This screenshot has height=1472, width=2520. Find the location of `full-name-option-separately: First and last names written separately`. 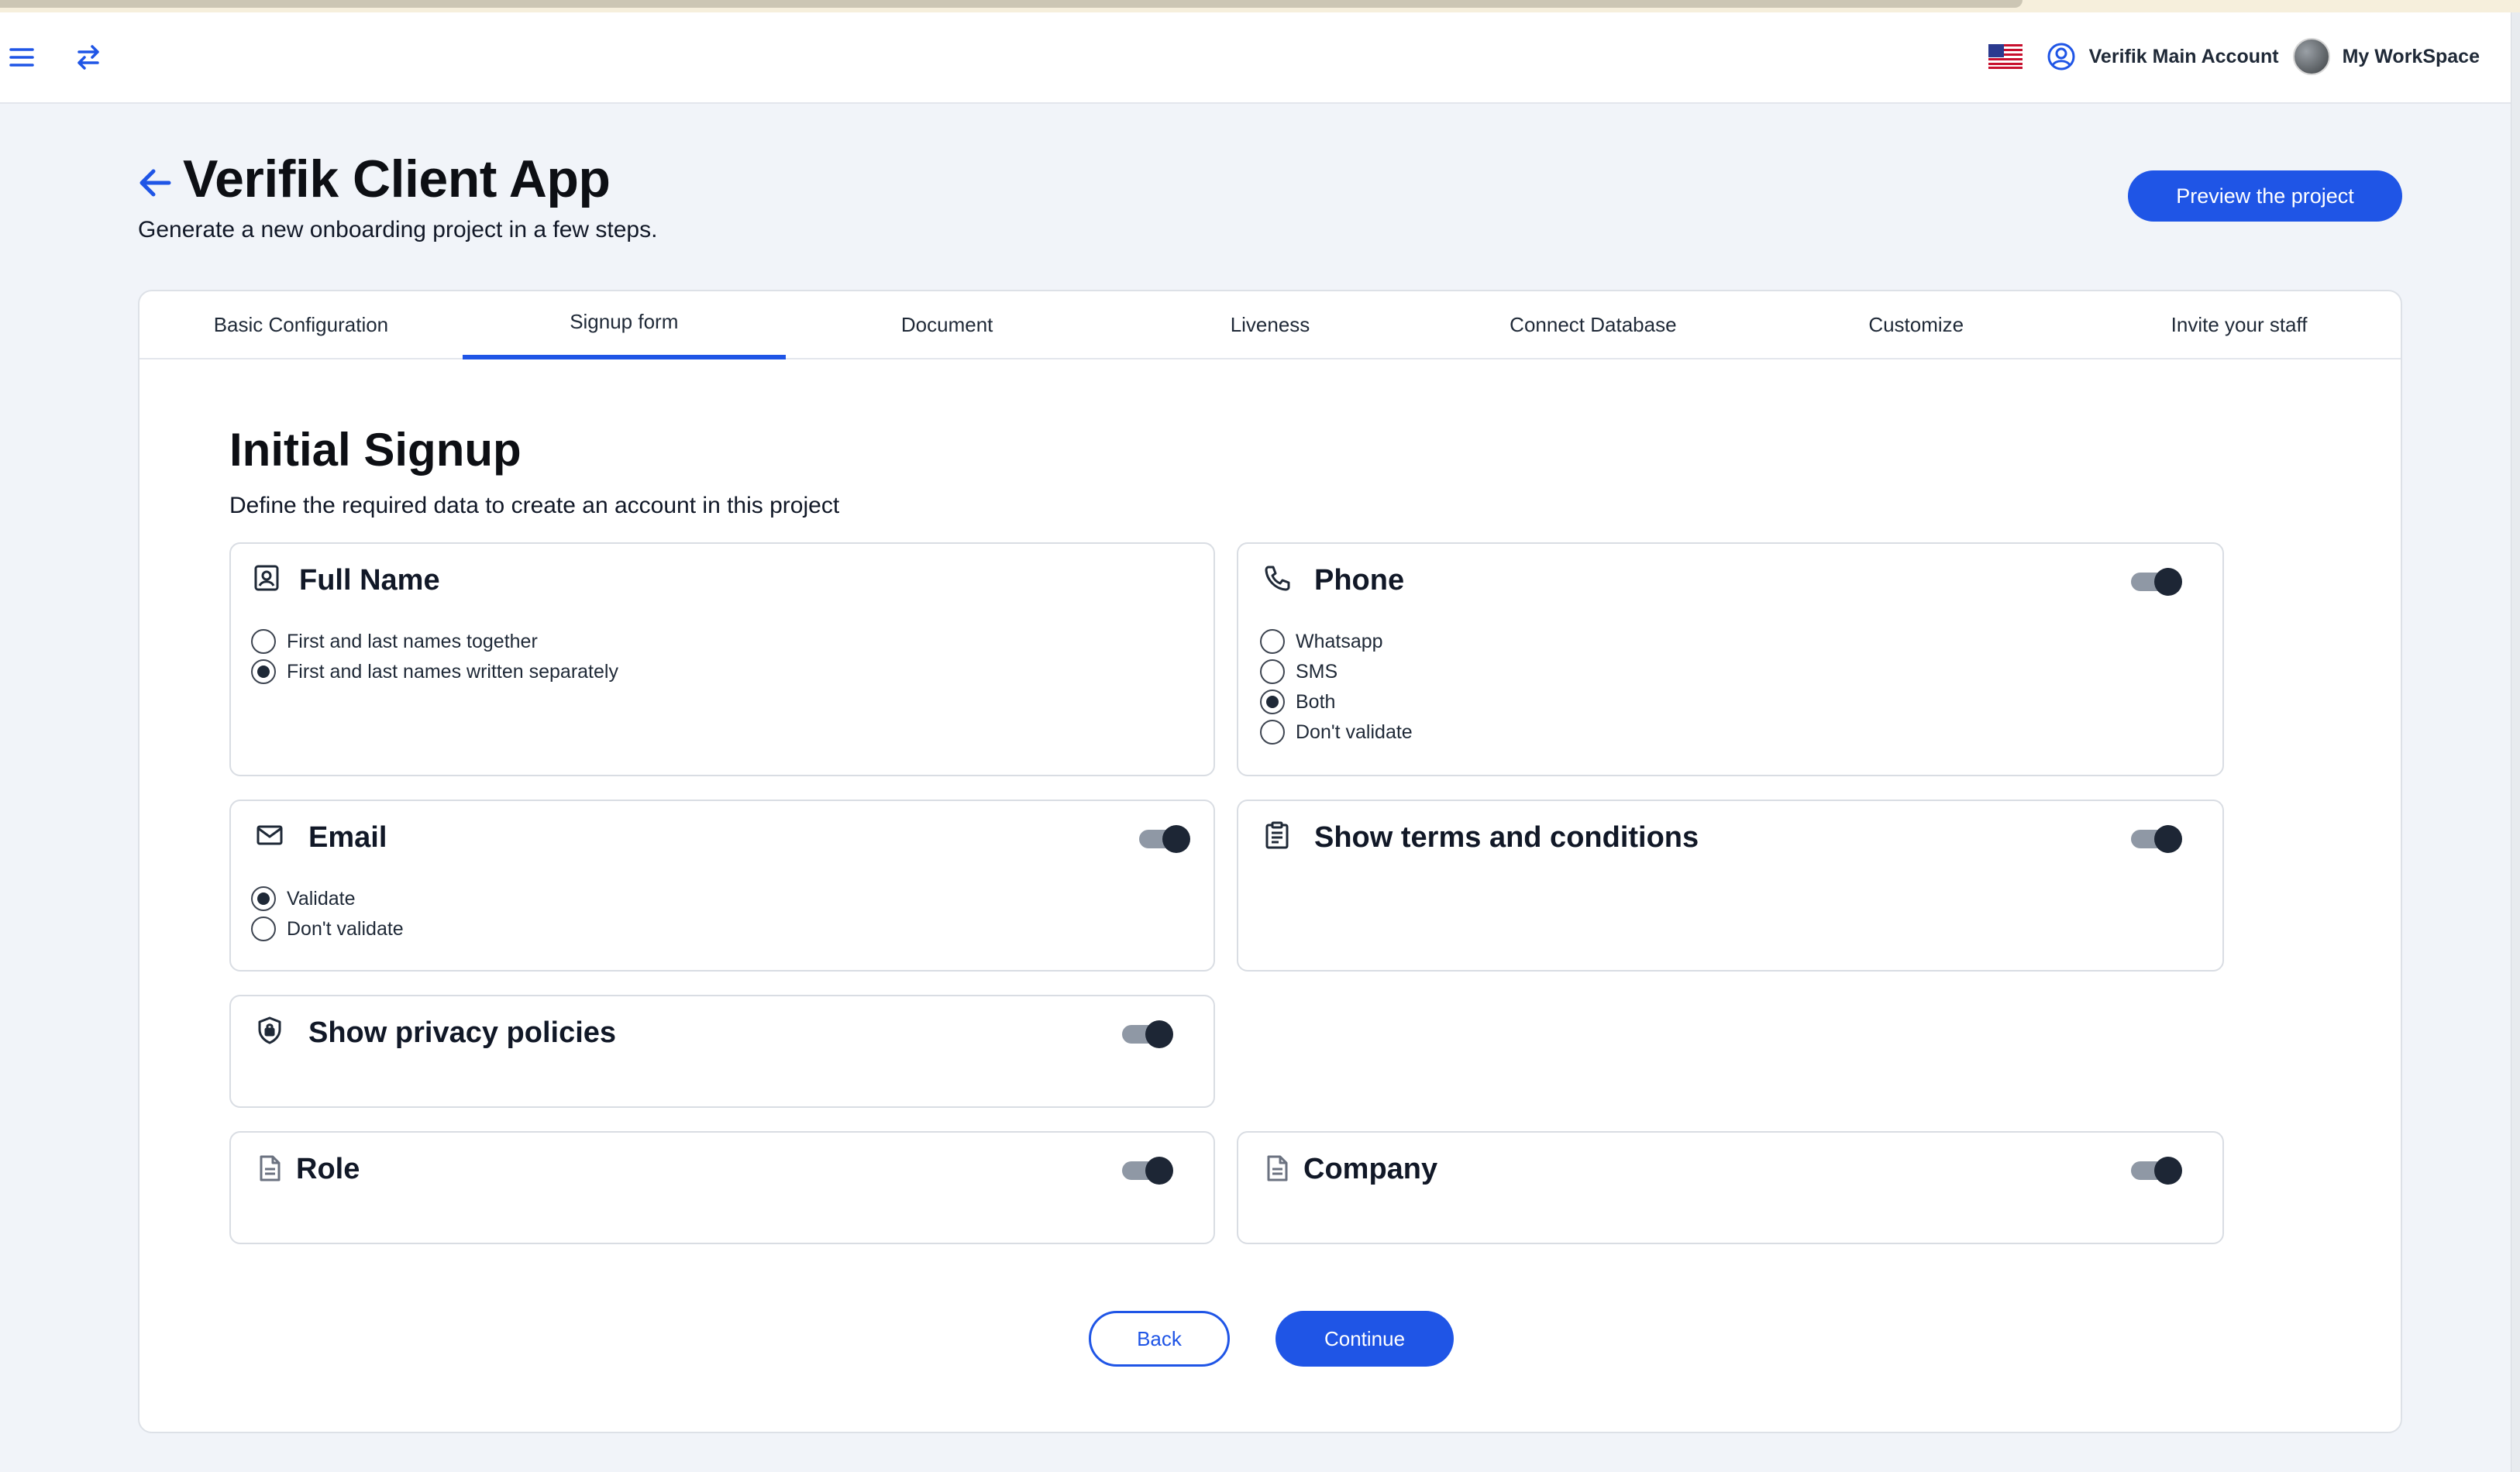

full-name-option-separately: First and last names written separately is located at coordinates (434, 671).